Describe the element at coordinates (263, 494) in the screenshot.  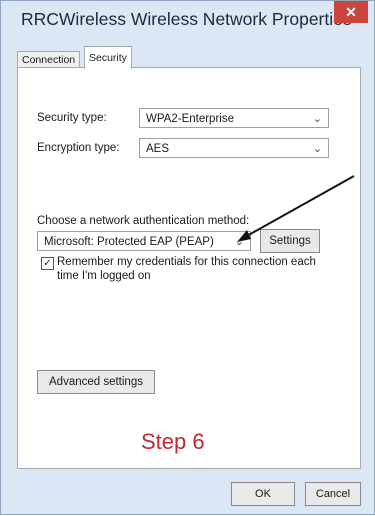
I see `ok-button: OK` at that location.